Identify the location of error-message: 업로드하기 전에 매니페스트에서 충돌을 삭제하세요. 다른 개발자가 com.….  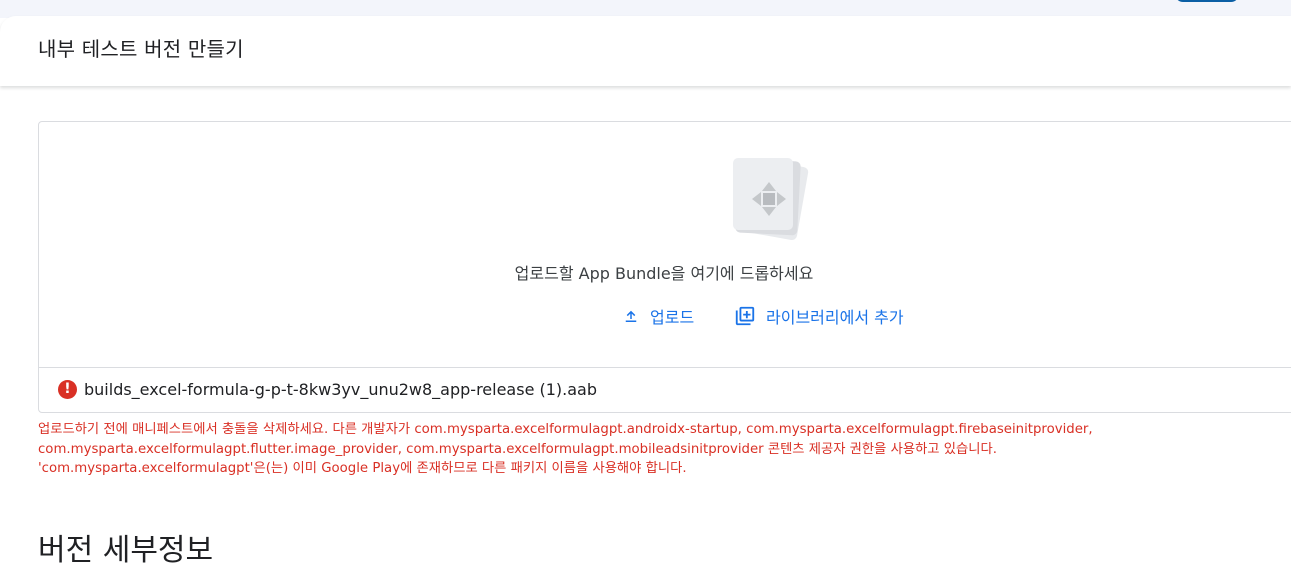
(663, 449).